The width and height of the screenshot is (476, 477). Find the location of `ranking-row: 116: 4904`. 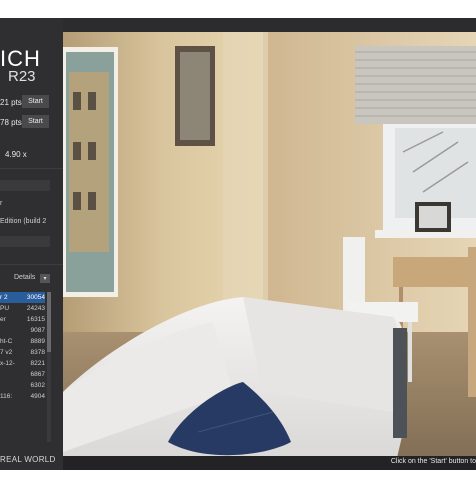

ranking-row: 116: 4904 is located at coordinates (22, 396).